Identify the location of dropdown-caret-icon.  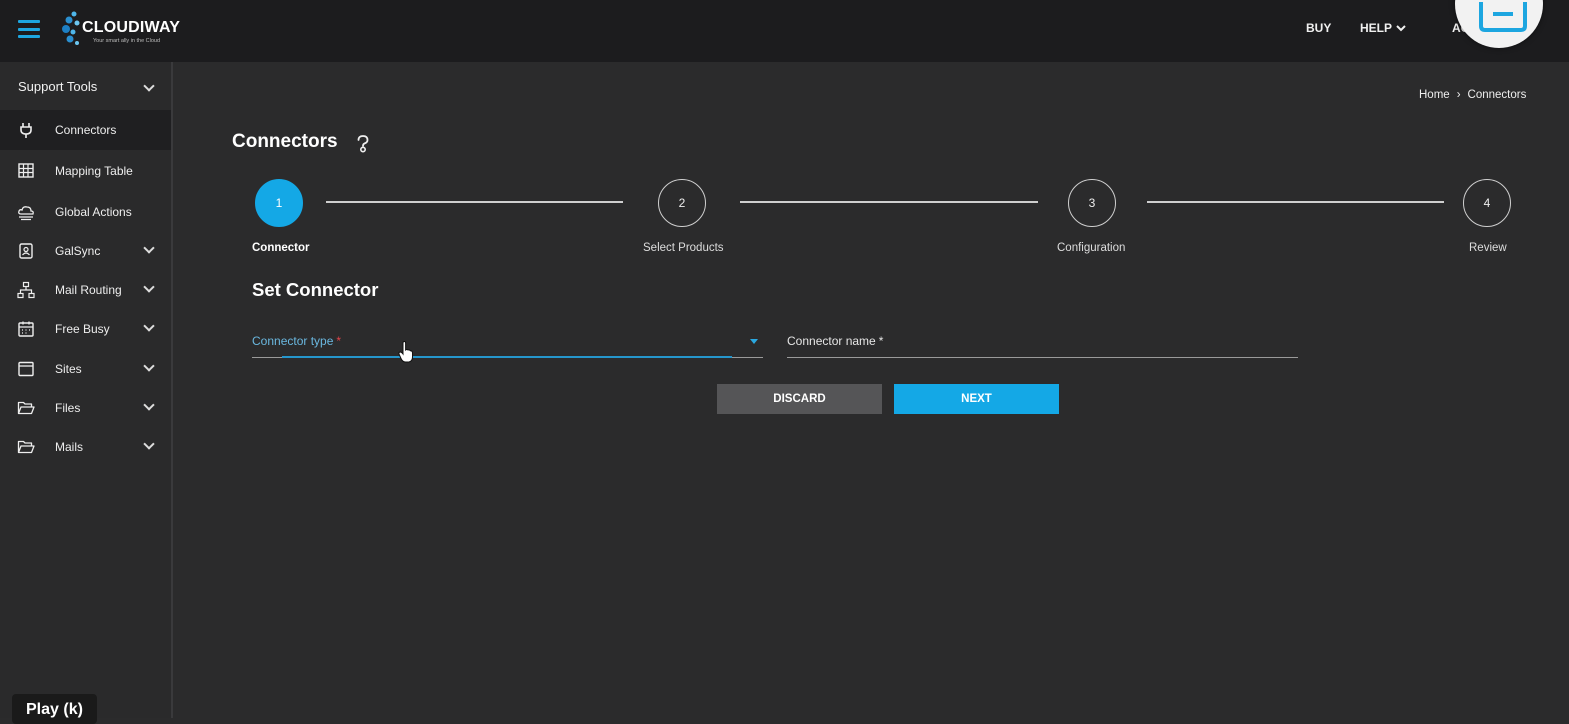
(754, 341).